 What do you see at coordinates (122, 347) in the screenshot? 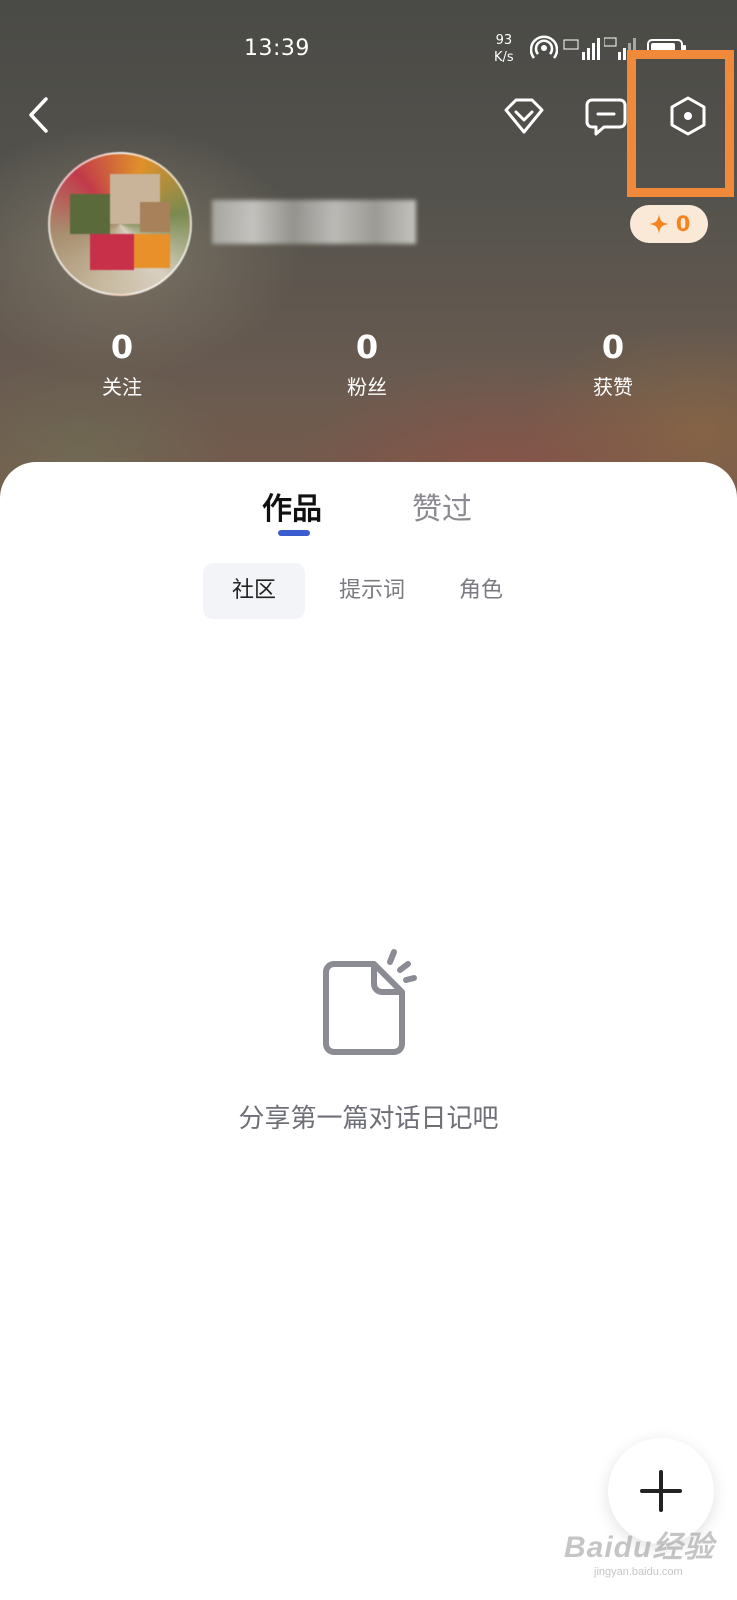
I see `stat-following-value: 0` at bounding box center [122, 347].